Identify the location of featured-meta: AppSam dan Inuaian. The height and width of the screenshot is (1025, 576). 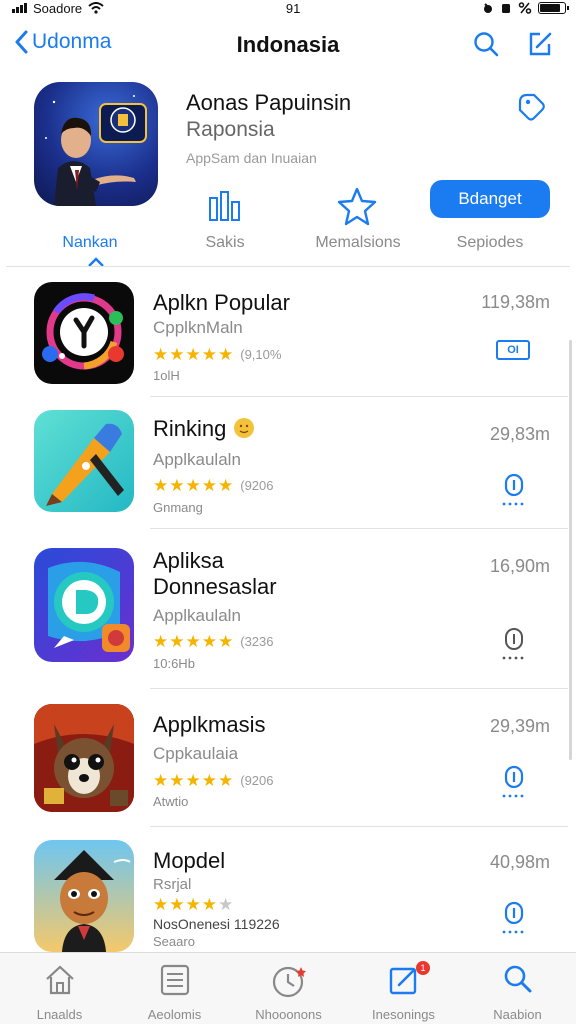
(251, 158).